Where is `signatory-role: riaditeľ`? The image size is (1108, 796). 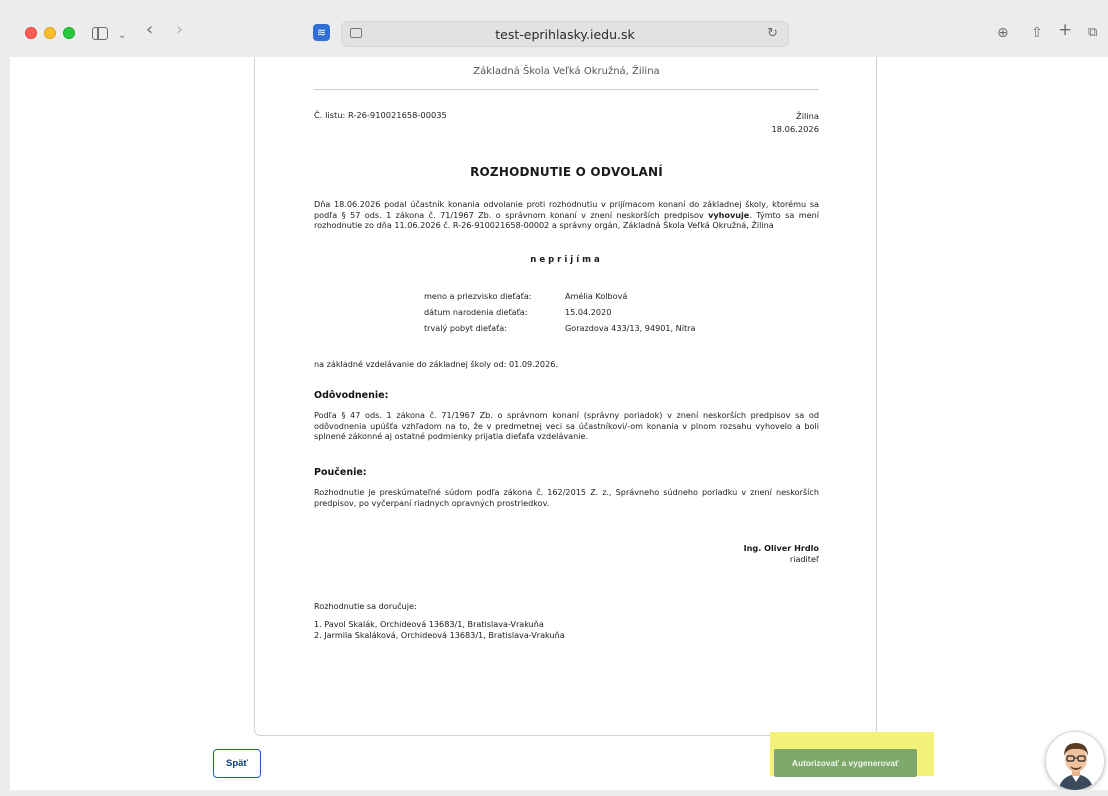
signatory-role: riaditeľ is located at coordinates (804, 559).